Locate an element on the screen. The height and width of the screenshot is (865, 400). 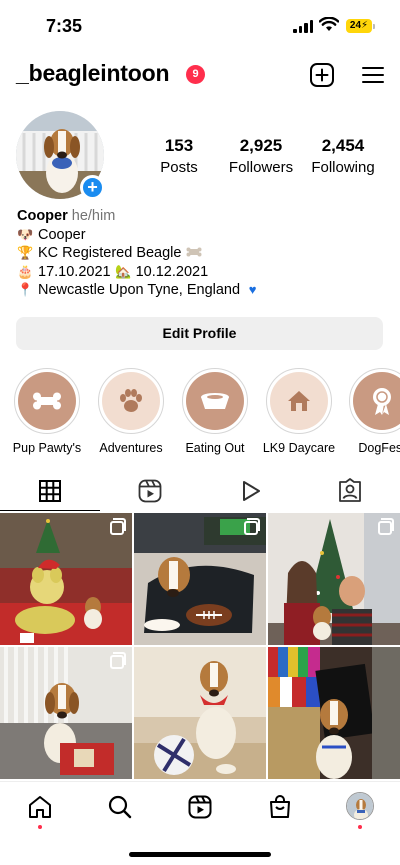
highlight-adventures: Adventures is located at coordinates (131, 411).